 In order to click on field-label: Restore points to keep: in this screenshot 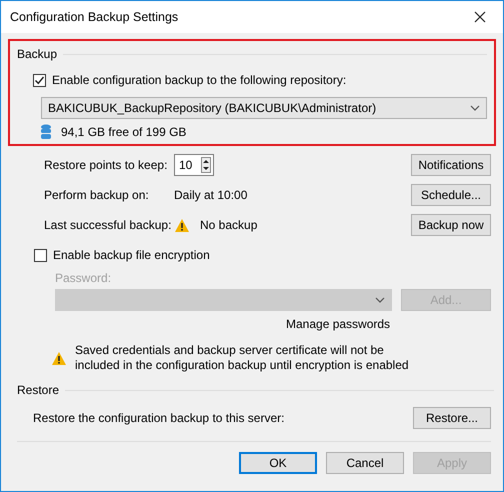, I will do `click(106, 165)`.